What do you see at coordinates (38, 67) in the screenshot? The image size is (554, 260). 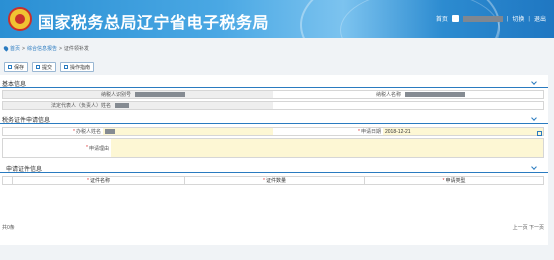 I see `submit-icon` at bounding box center [38, 67].